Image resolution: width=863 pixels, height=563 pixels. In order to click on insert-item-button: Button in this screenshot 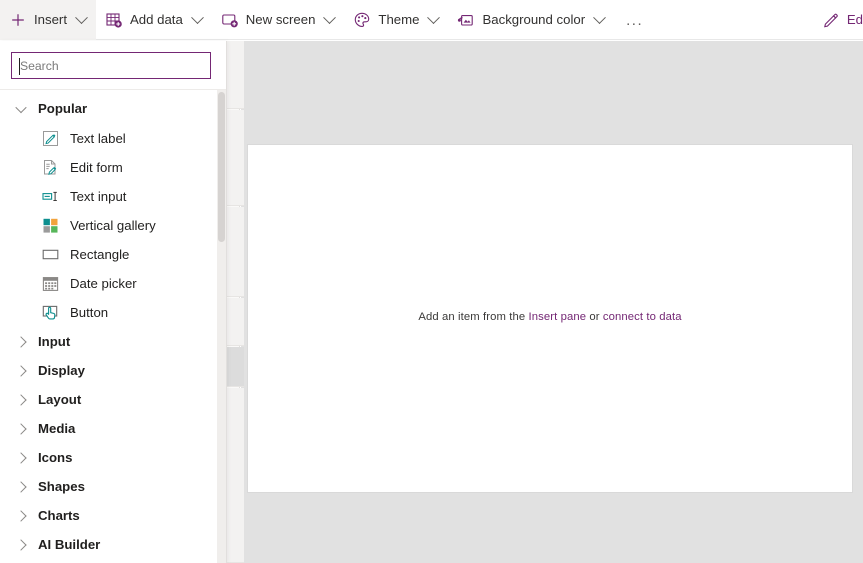, I will do `click(113, 312)`.